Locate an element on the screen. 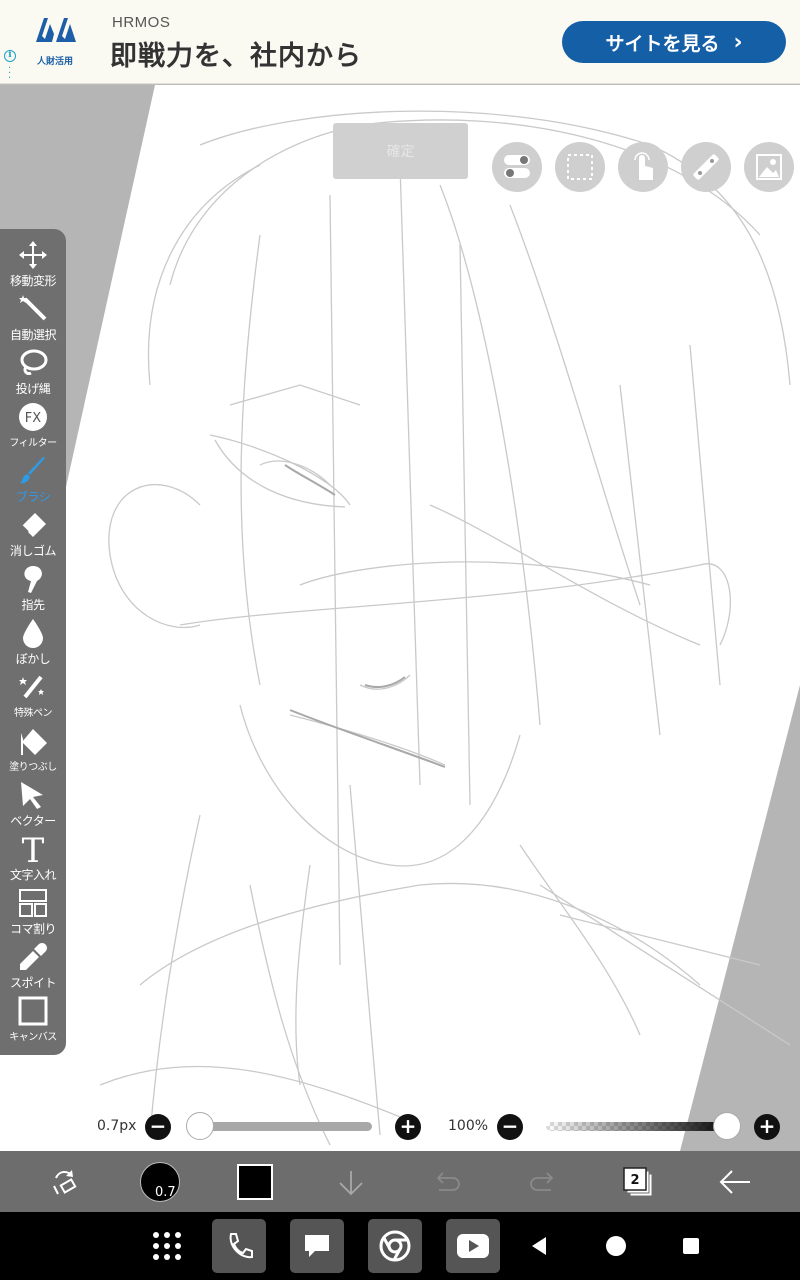 The width and height of the screenshot is (800, 1280). tool-label: 消しゴム is located at coordinates (33, 551).